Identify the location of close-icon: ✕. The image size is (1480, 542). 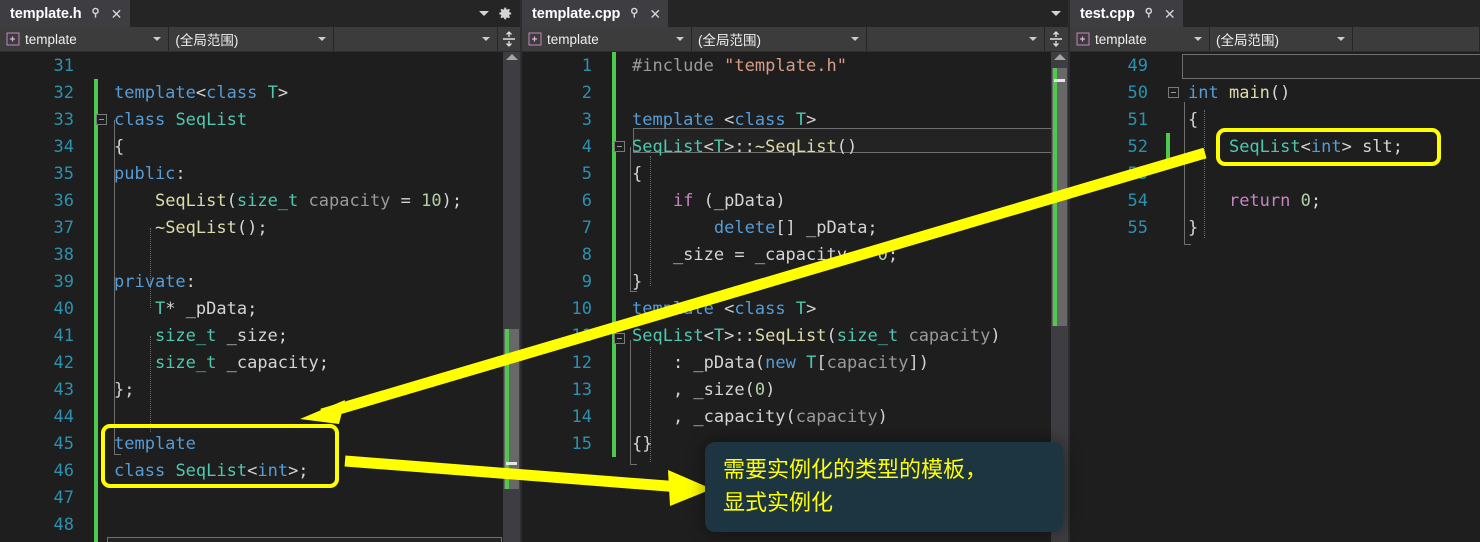
(655, 14).